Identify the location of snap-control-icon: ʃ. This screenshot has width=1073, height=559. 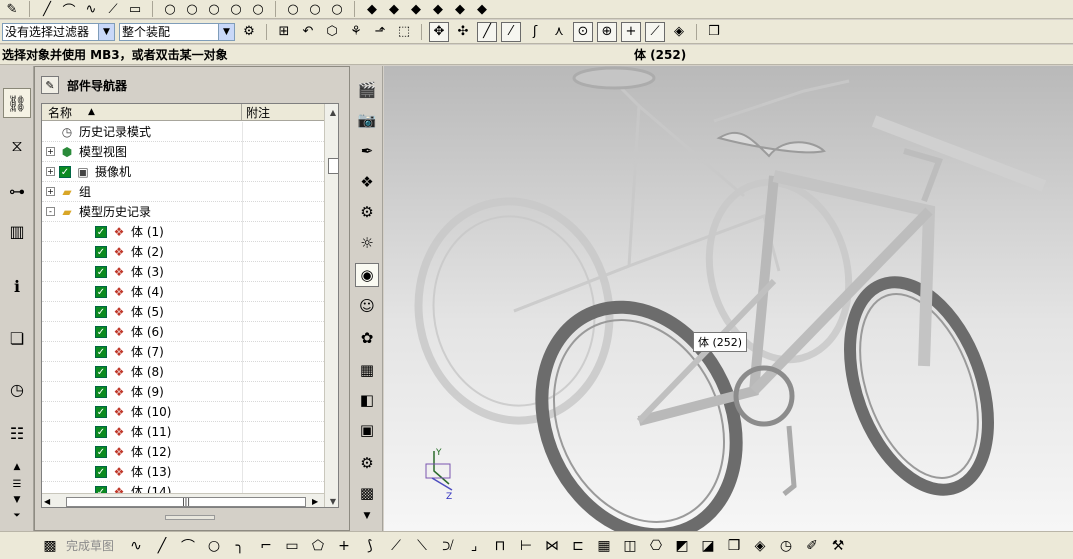
(535, 32).